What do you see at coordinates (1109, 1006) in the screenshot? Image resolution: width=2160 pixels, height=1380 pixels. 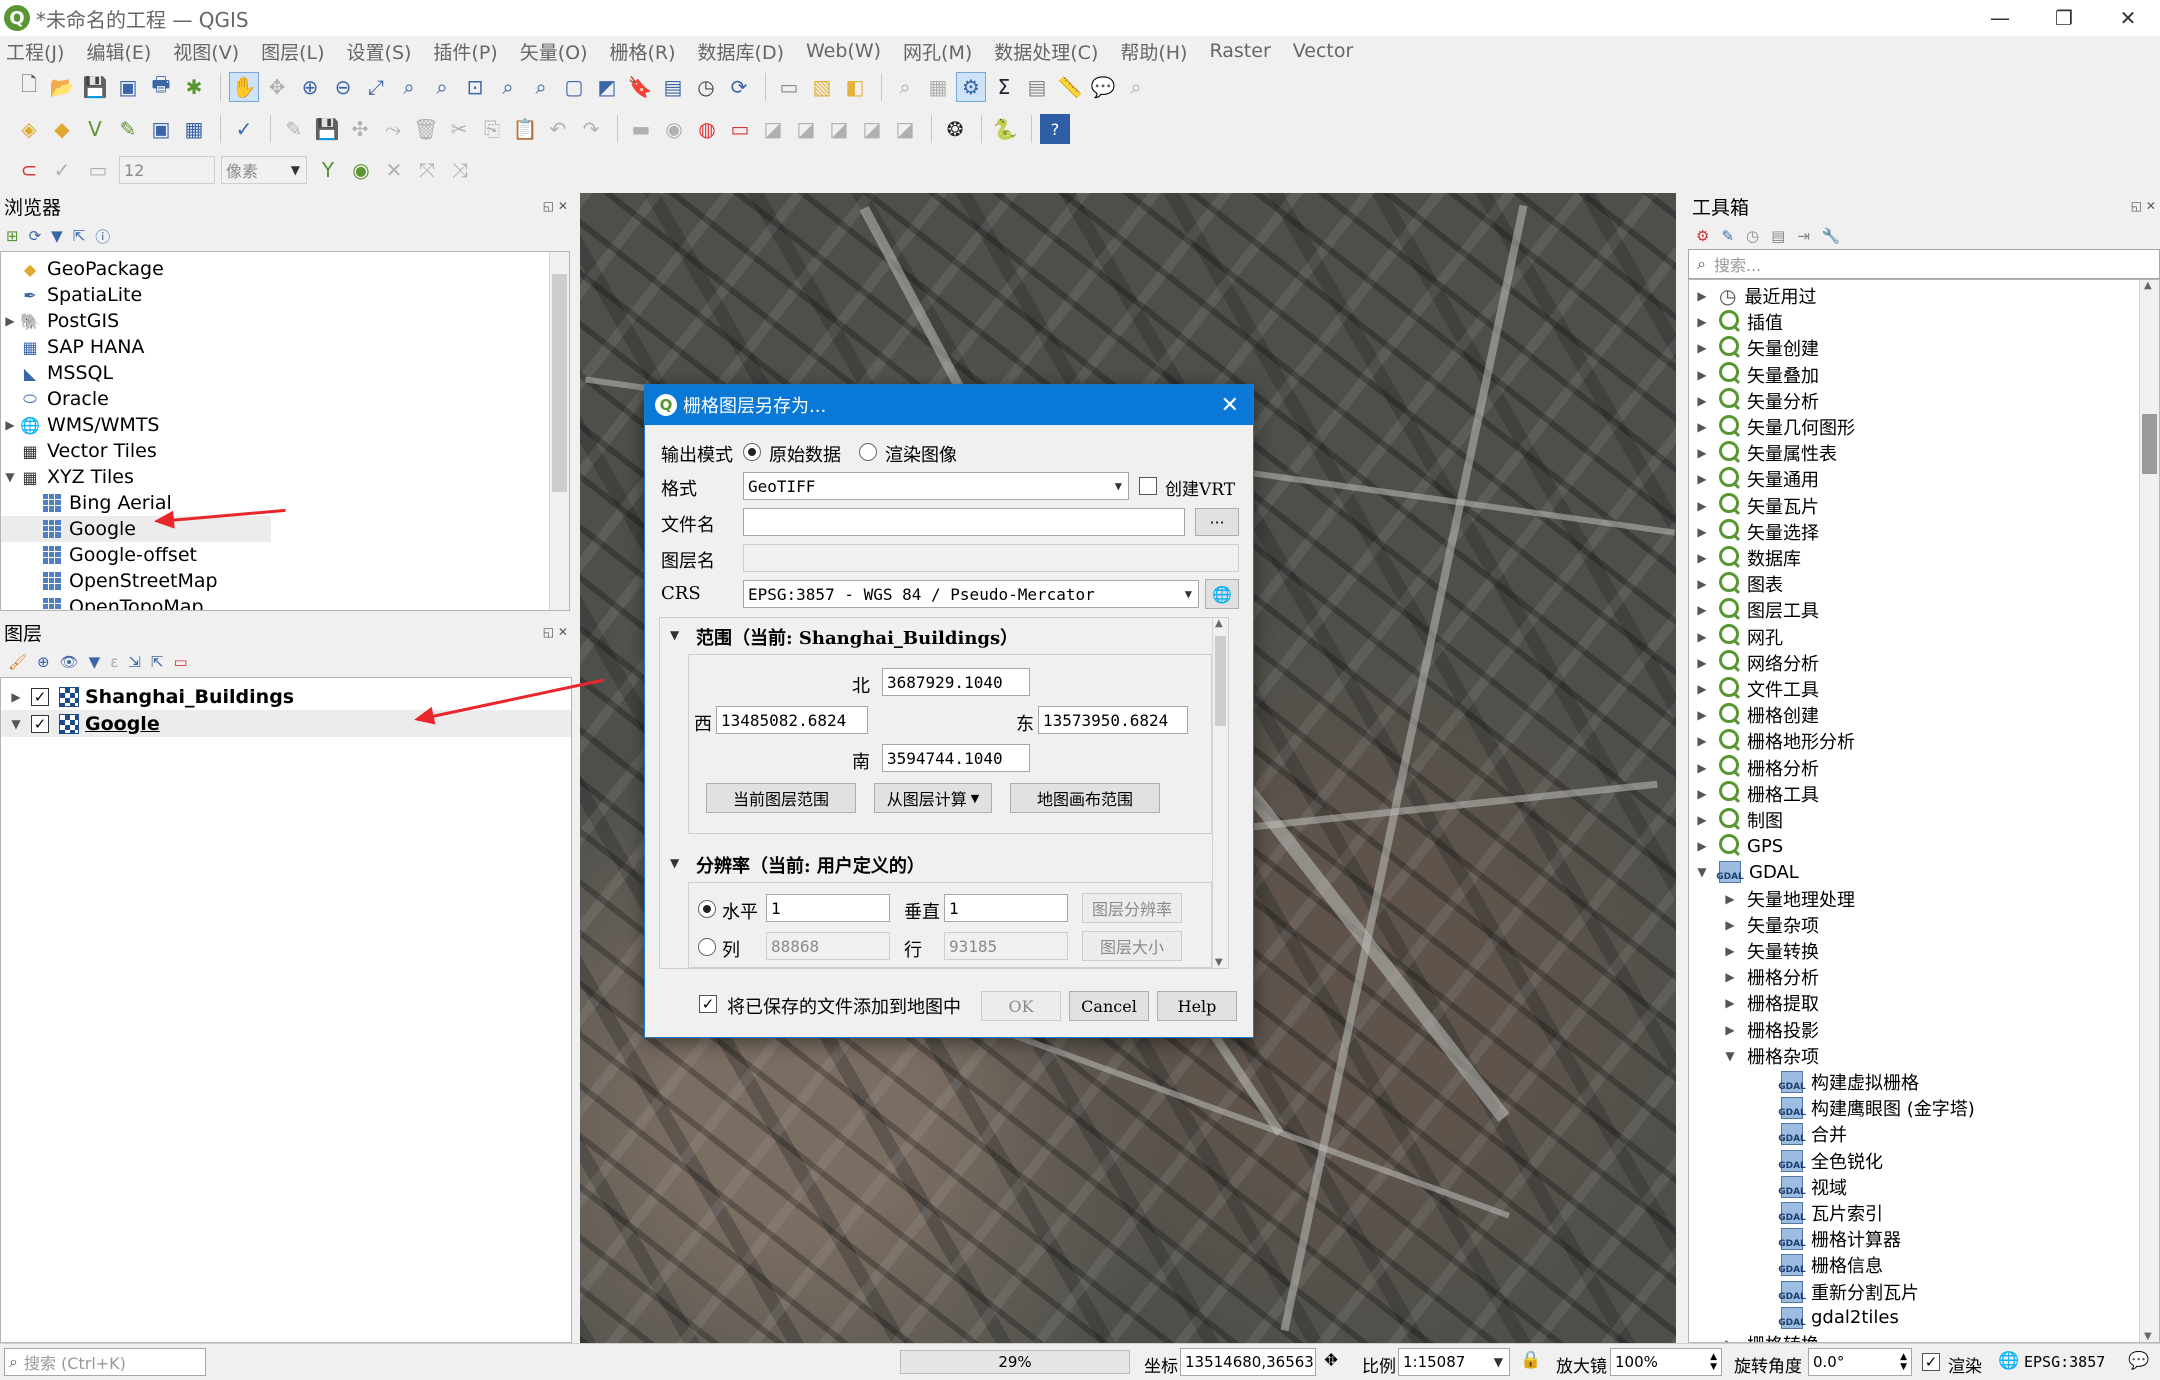 I see `cancel-button: Cancel` at bounding box center [1109, 1006].